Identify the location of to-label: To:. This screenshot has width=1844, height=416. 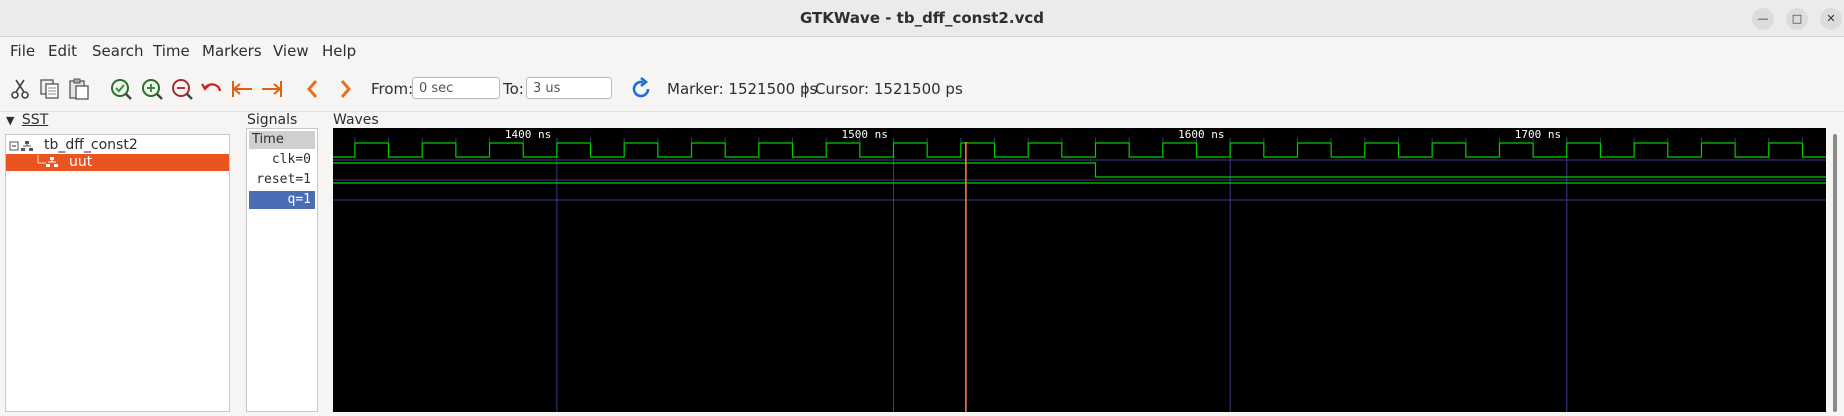
(513, 89).